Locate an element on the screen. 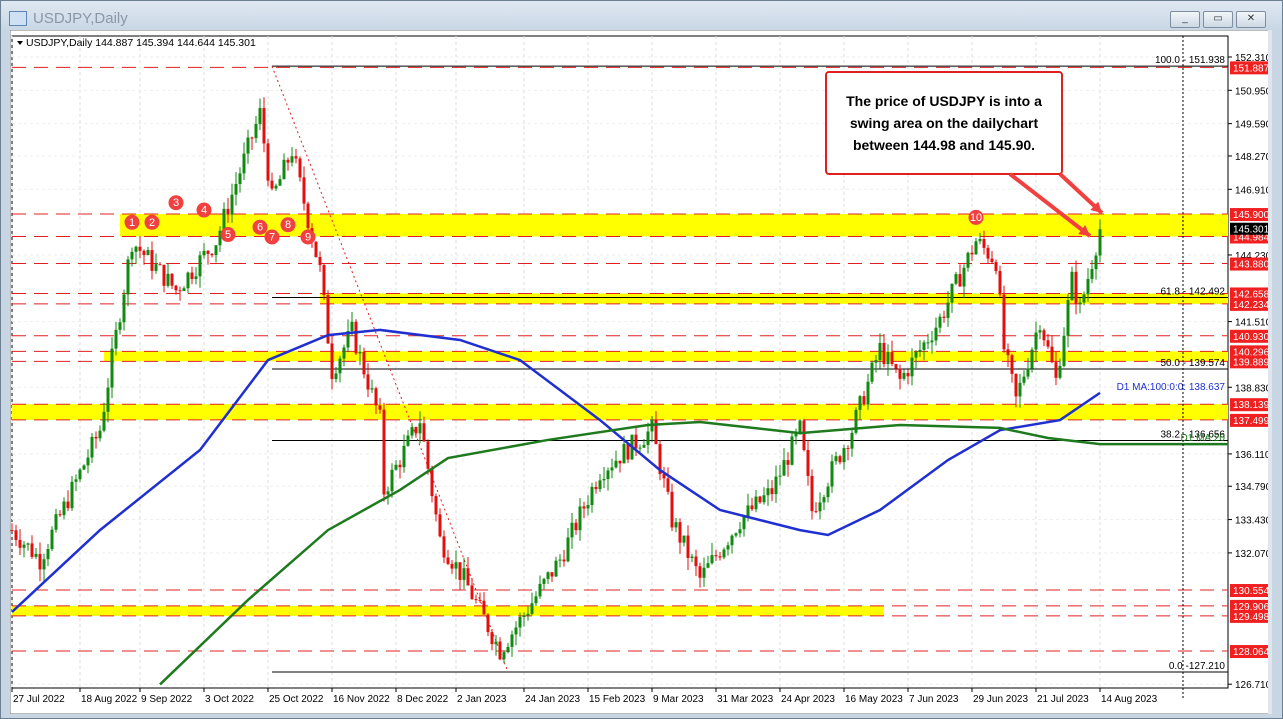  chart-window-icon is located at coordinates (18, 18).